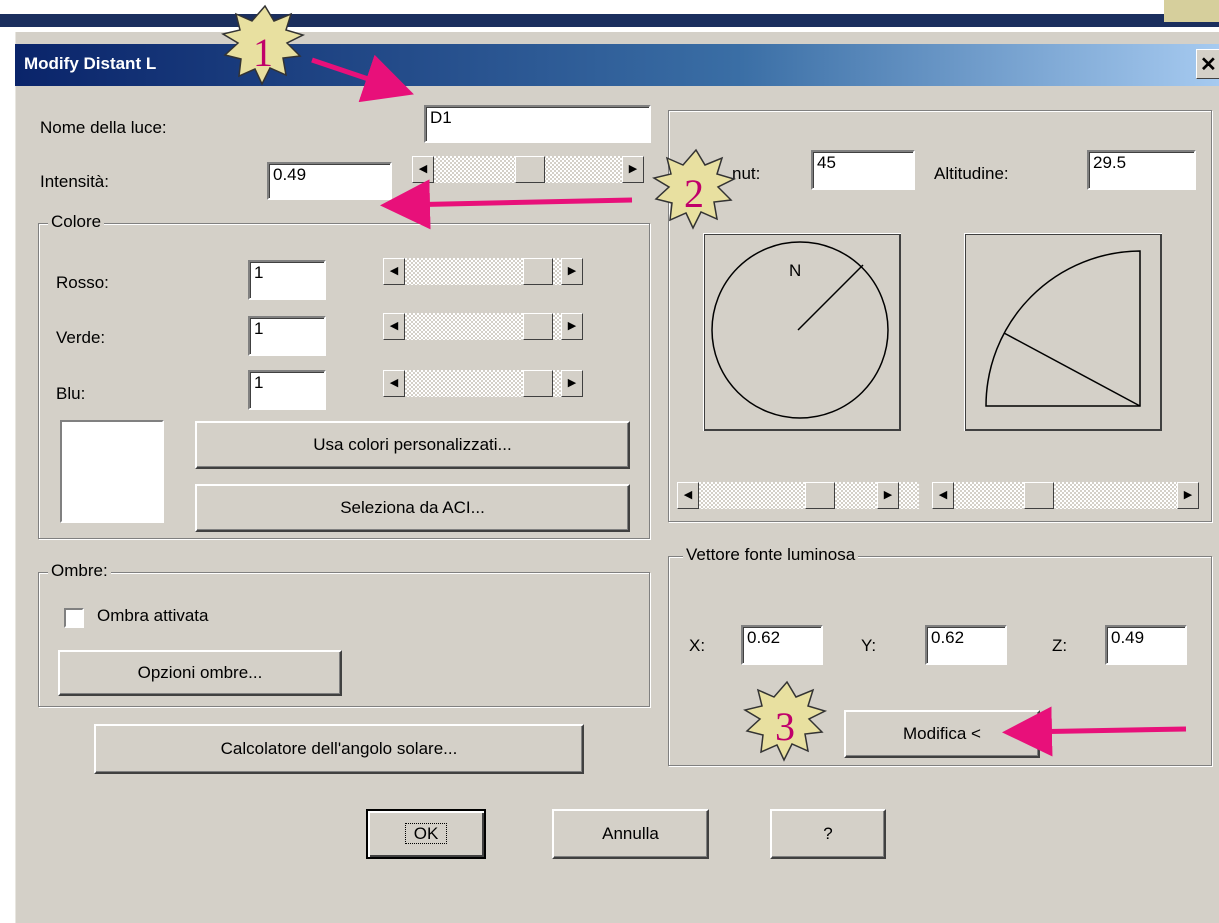  Describe the element at coordinates (537, 124) in the screenshot. I see `light-name-input: D1` at that location.